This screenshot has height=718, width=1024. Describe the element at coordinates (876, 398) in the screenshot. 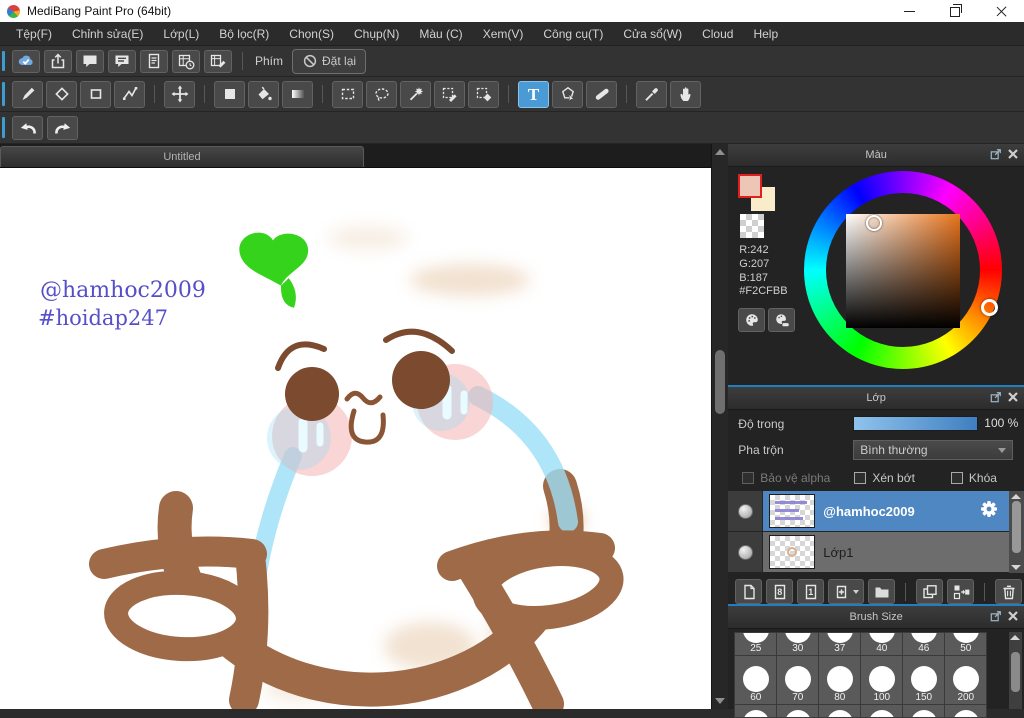

I see `layer-panel-header: Lớp` at that location.